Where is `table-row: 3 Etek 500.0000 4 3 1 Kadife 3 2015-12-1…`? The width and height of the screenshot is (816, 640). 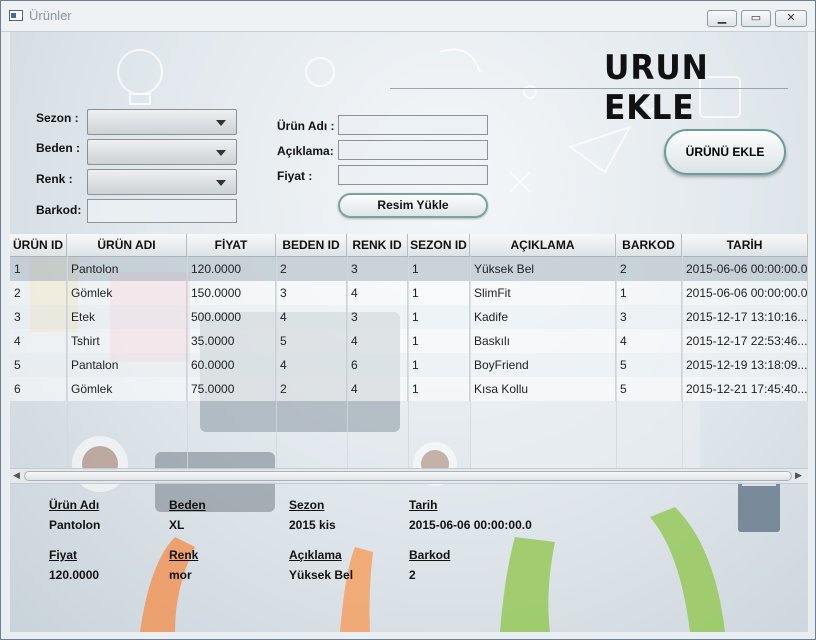
table-row: 3 Etek 500.0000 4 3 1 Kadife 3 2015-12-1… is located at coordinates (409, 317).